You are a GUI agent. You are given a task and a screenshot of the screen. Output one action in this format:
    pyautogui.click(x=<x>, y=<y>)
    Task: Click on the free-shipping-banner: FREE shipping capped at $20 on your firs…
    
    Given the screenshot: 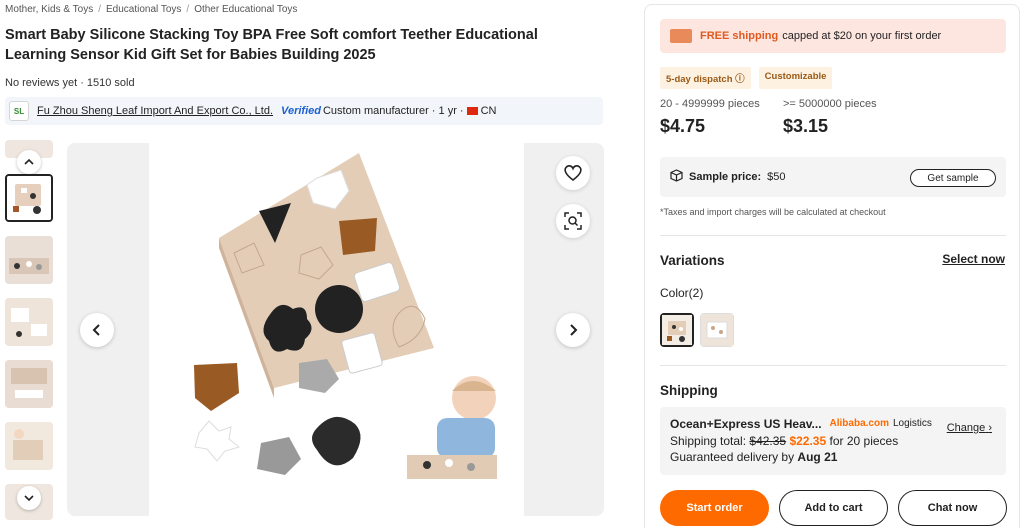 What is the action you would take?
    pyautogui.click(x=833, y=36)
    